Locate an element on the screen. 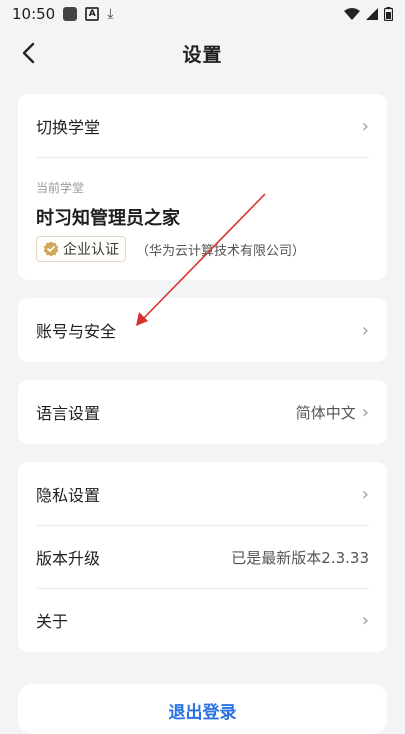  verified-badge-icon is located at coordinates (51, 249).